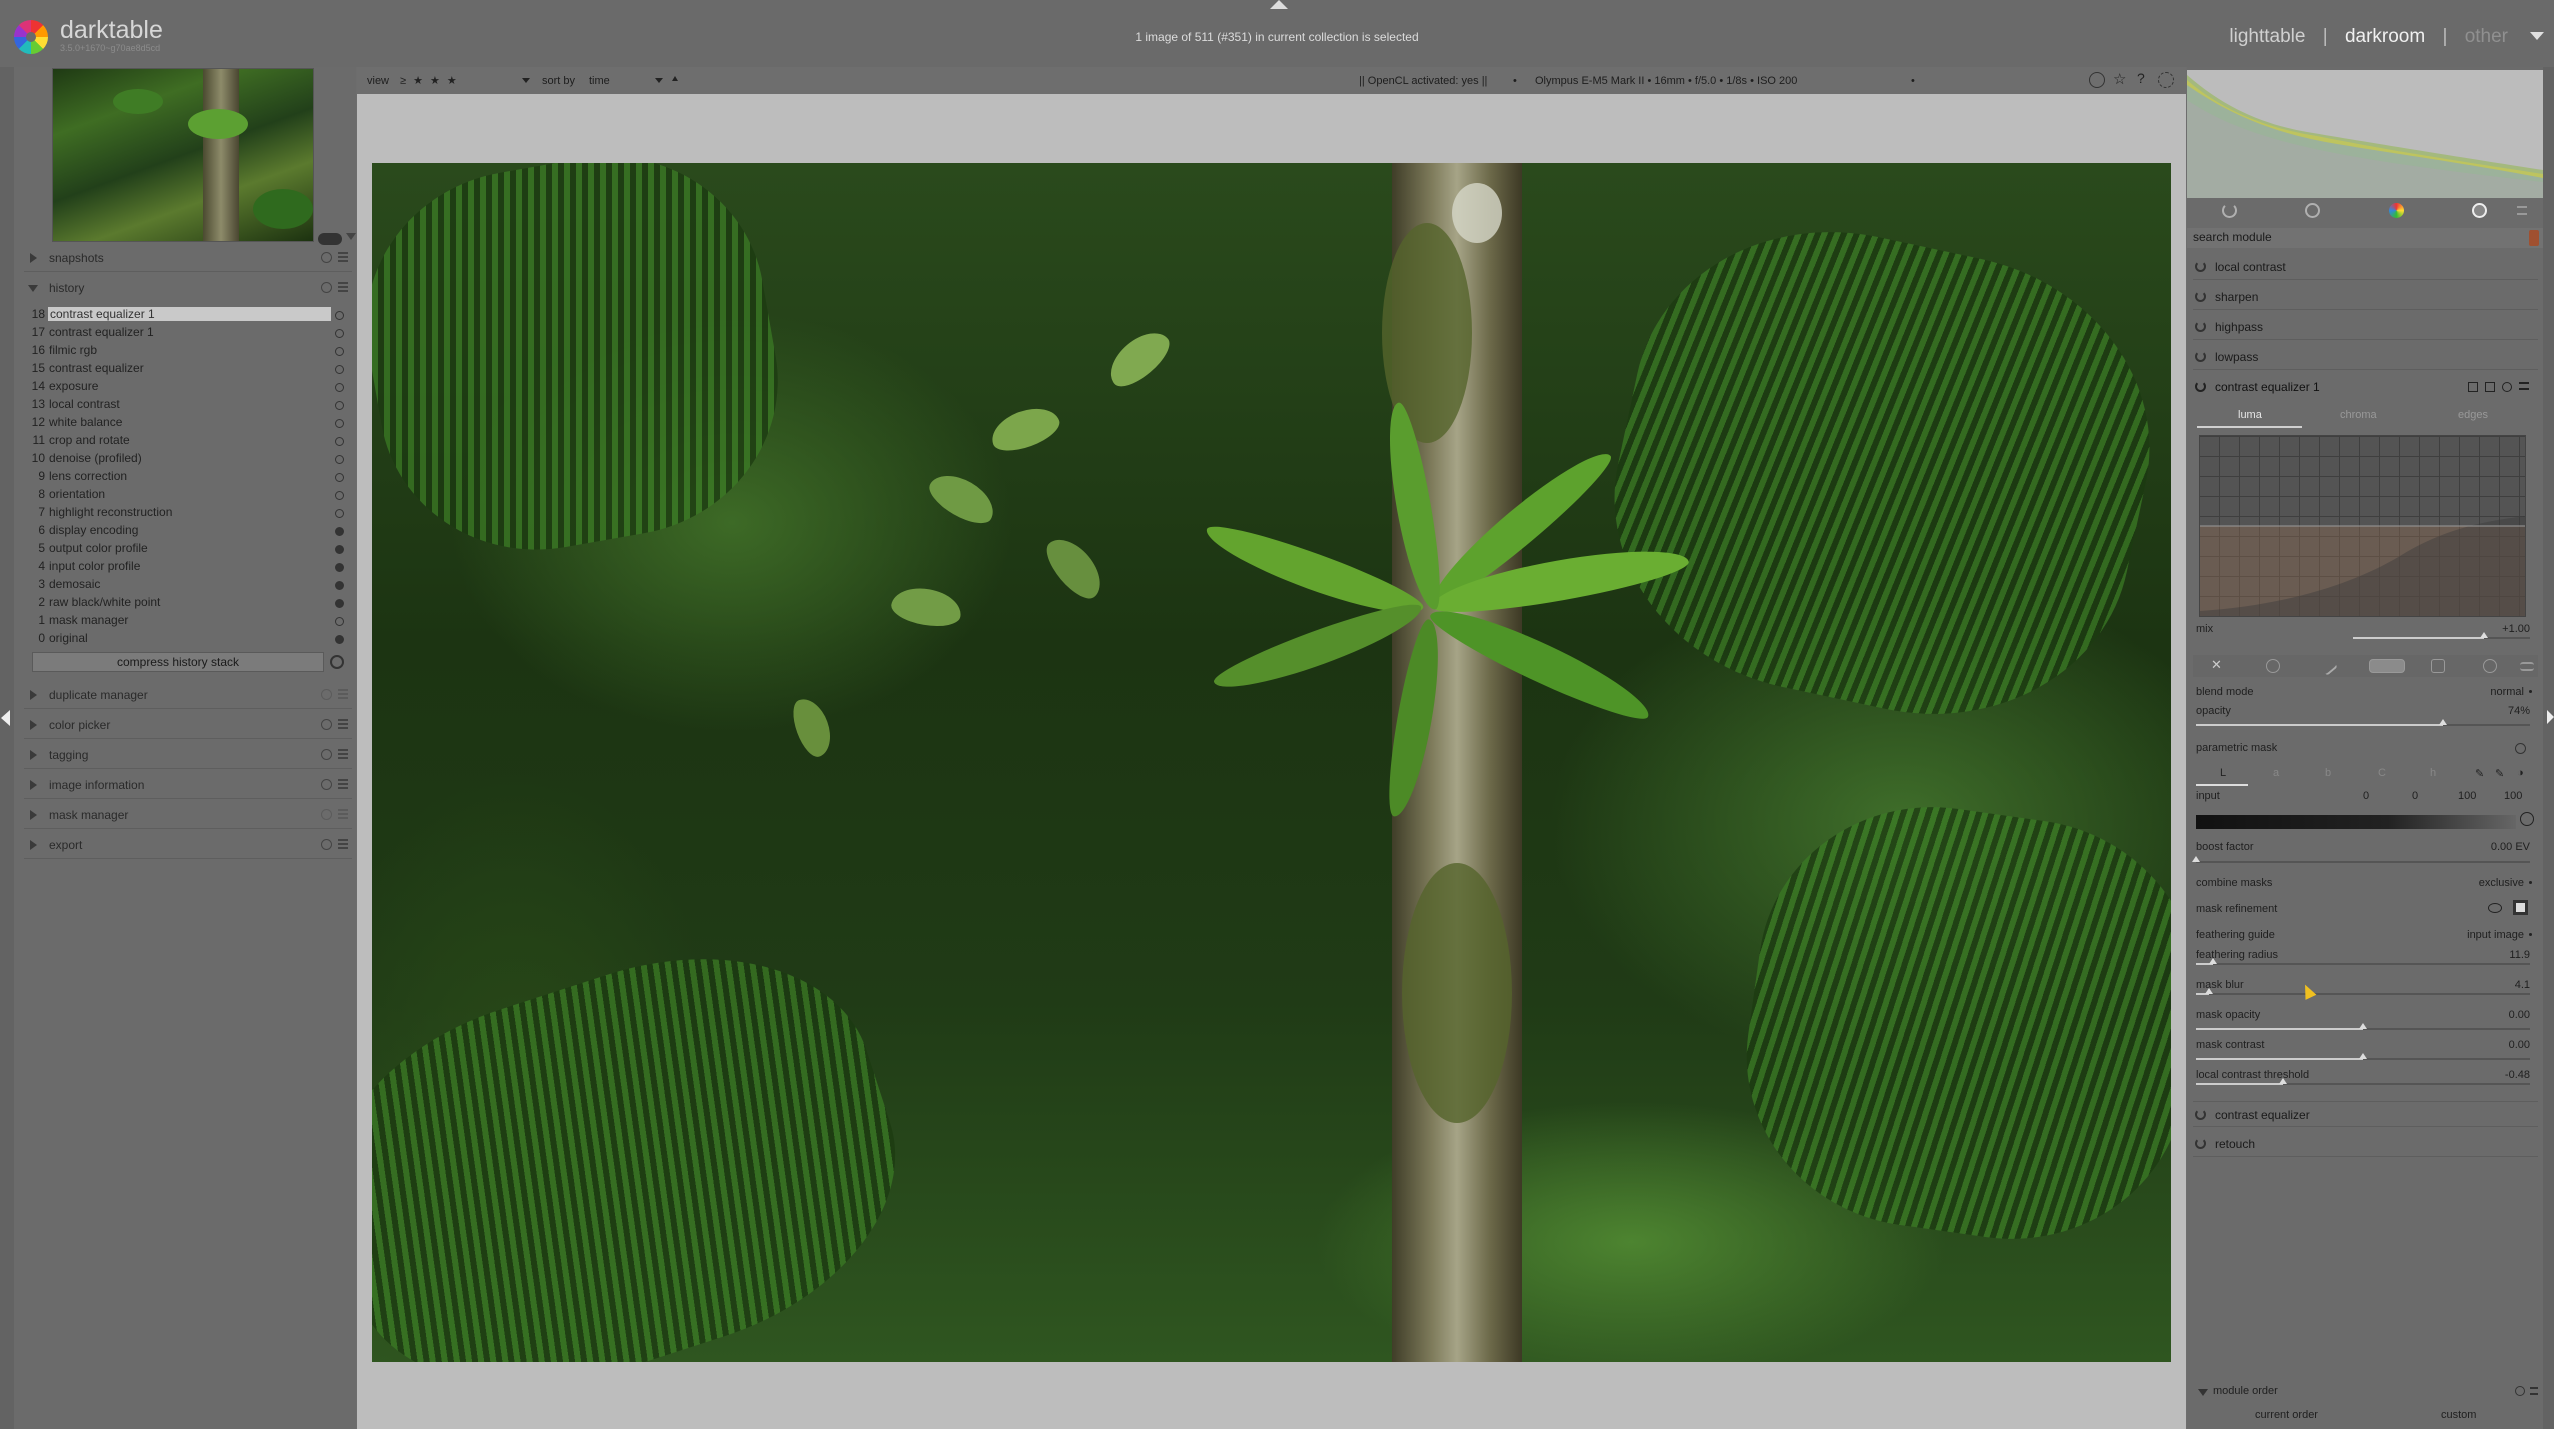 Image resolution: width=2554 pixels, height=1429 pixels. I want to click on help-icon: ?, so click(2145, 78).